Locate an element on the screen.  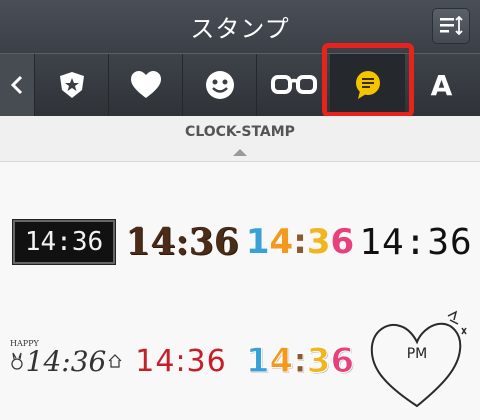
tab-font: A is located at coordinates (441, 85).